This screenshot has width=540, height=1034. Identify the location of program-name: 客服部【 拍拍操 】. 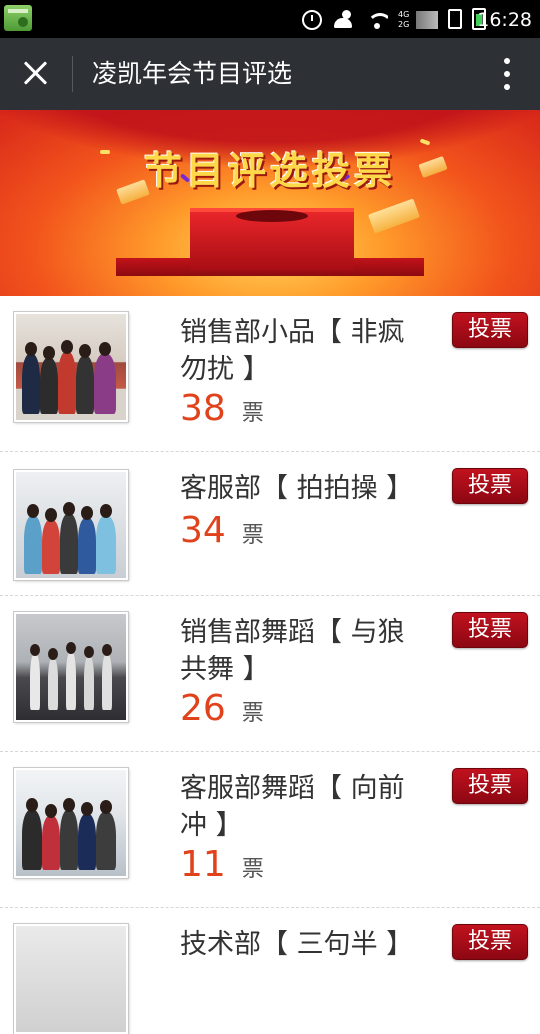
(297, 488).